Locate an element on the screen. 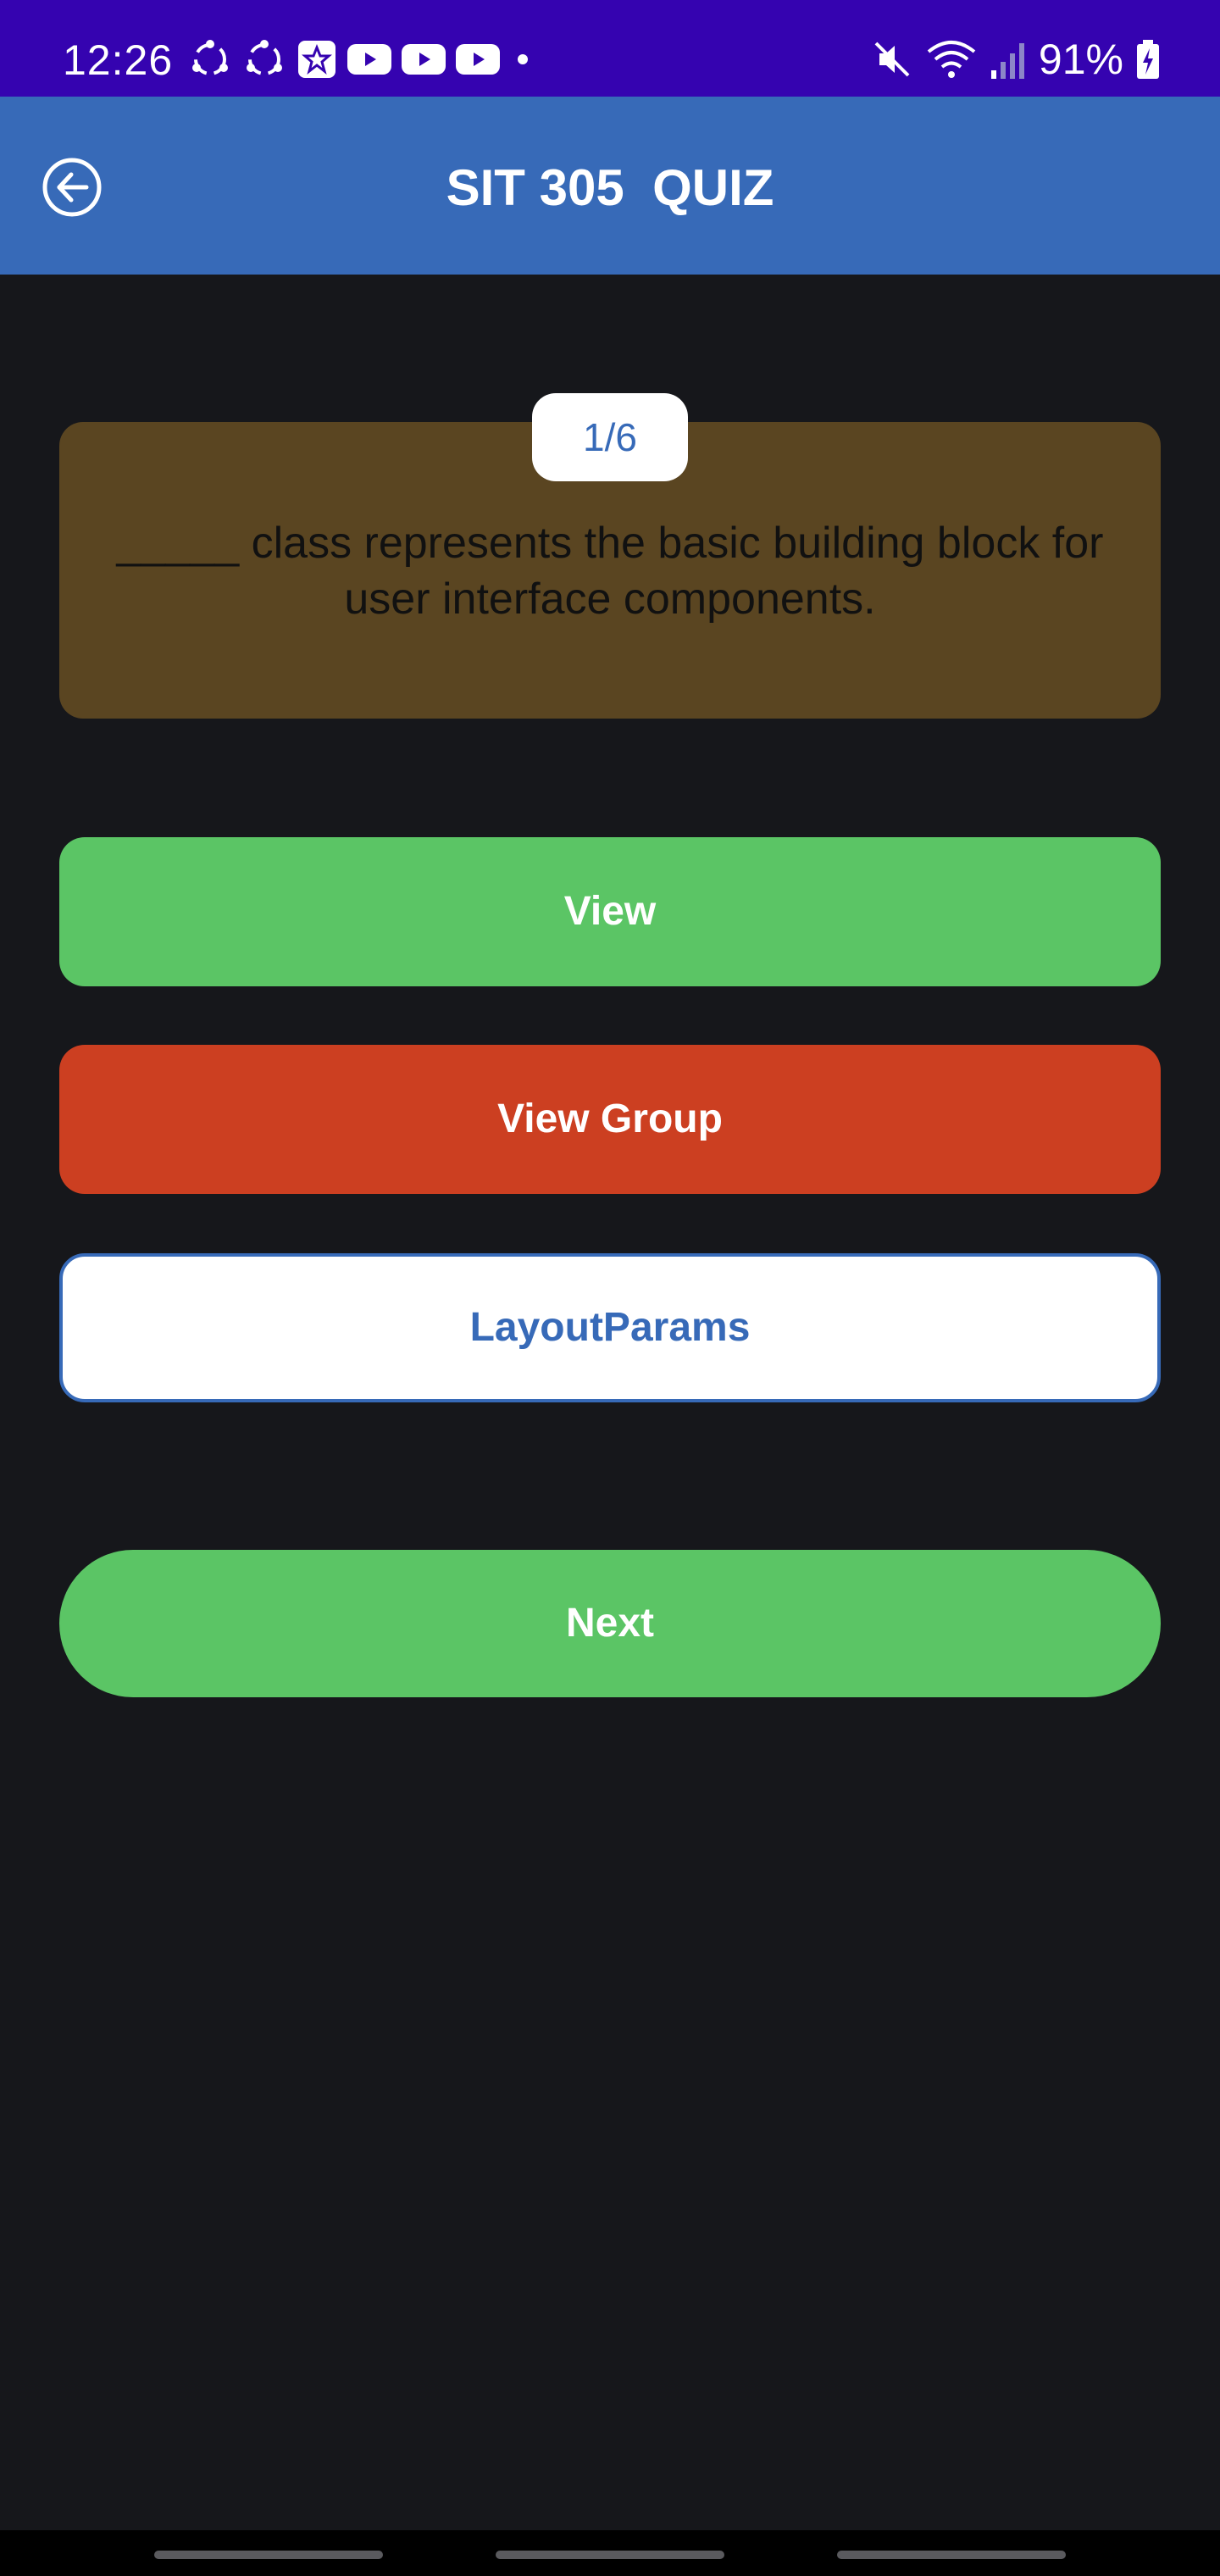 The width and height of the screenshot is (1220, 2576). navigation-bar is located at coordinates (610, 2553).